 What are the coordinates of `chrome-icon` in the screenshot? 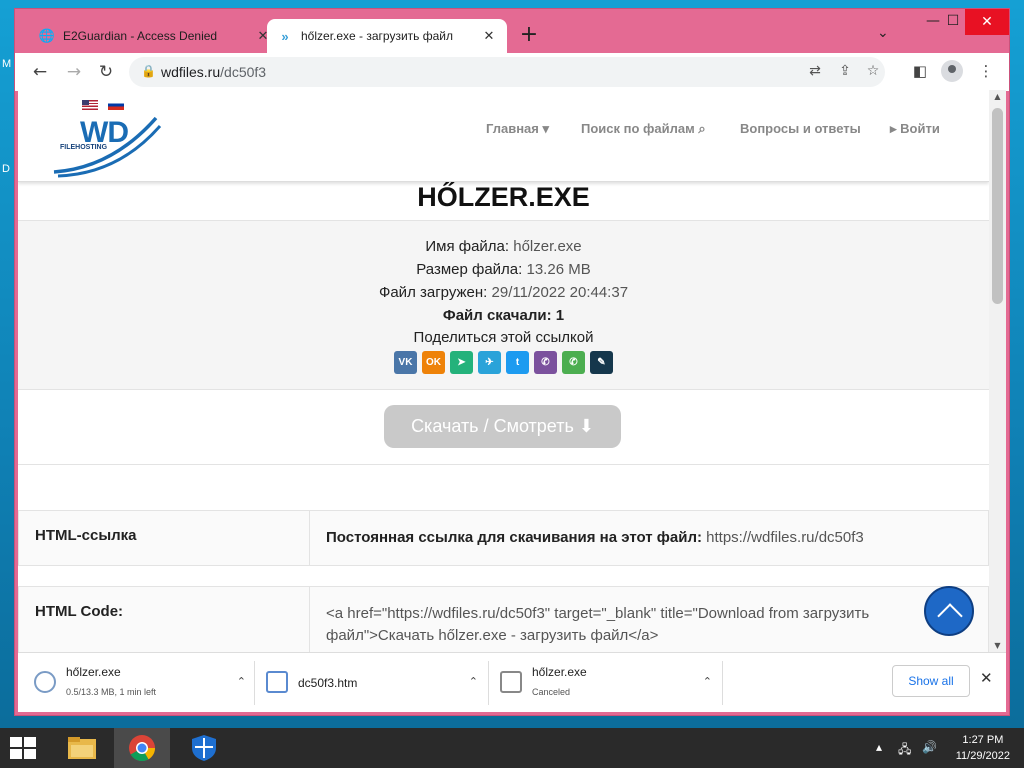 It's located at (142, 748).